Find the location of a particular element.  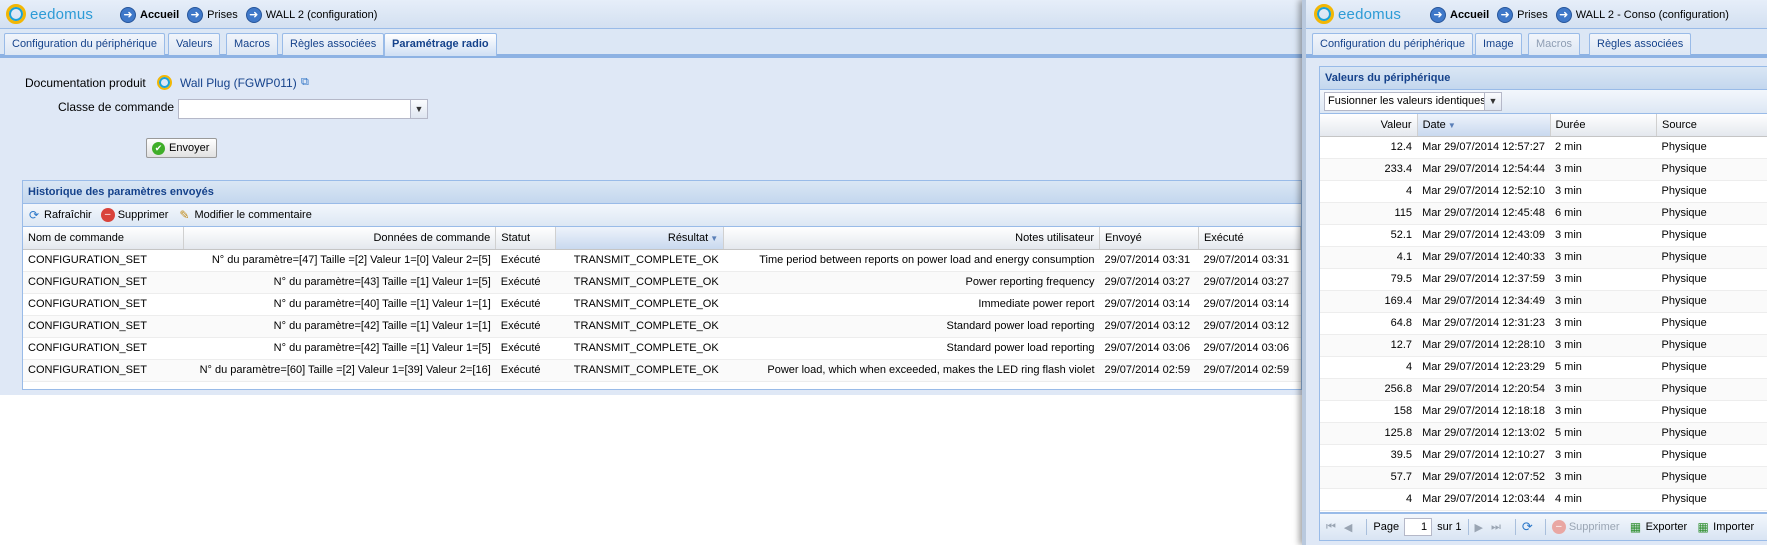

tab-parametrage-radio: Paramétrage radio is located at coordinates (440, 44).